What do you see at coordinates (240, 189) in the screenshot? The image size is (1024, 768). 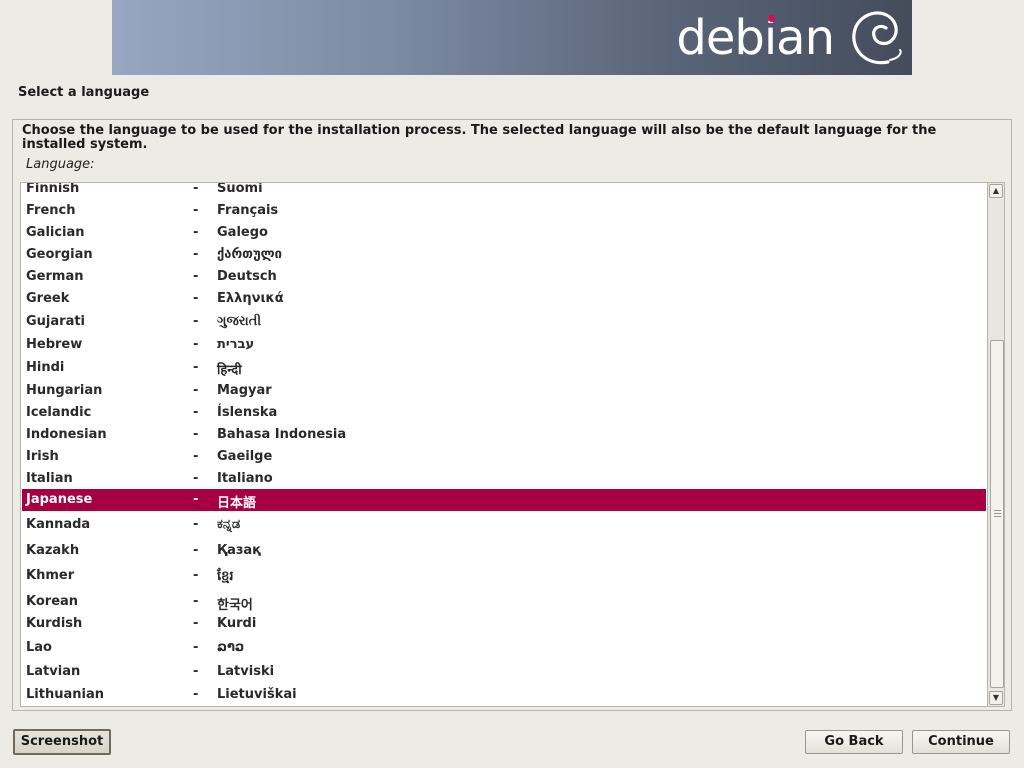 I see `language-native-name: Suomi` at bounding box center [240, 189].